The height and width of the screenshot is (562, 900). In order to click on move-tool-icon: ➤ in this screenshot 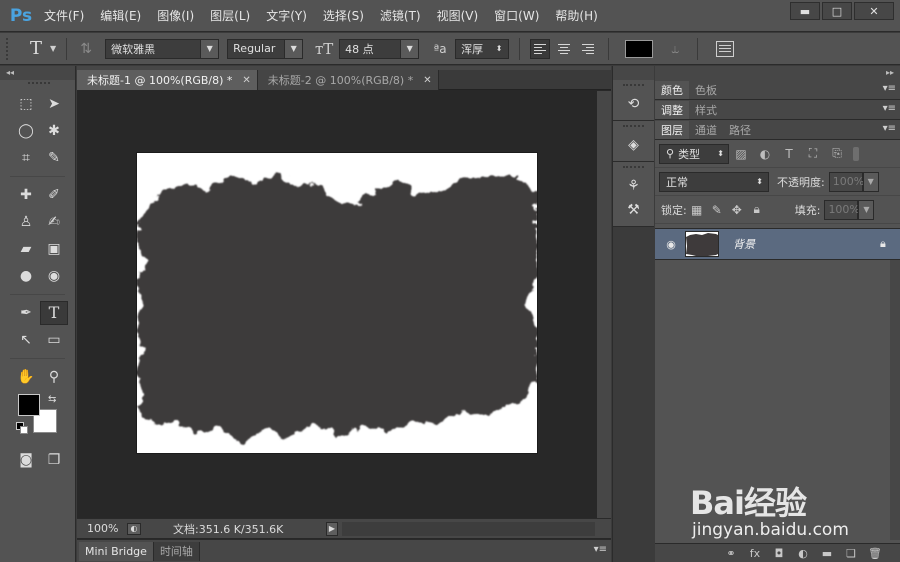, I will do `click(54, 104)`.